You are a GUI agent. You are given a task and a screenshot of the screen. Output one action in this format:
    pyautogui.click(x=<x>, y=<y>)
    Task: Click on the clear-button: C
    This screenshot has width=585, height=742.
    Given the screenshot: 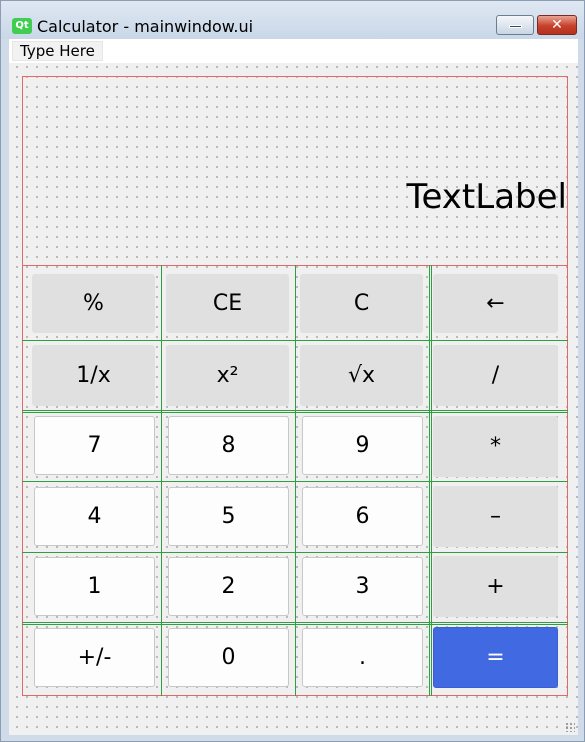 What is the action you would take?
    pyautogui.click(x=361, y=303)
    